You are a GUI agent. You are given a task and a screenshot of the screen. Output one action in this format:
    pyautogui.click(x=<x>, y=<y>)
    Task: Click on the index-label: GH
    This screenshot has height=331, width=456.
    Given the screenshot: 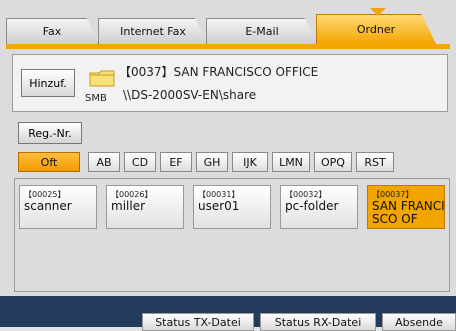 What is the action you would take?
    pyautogui.click(x=212, y=162)
    